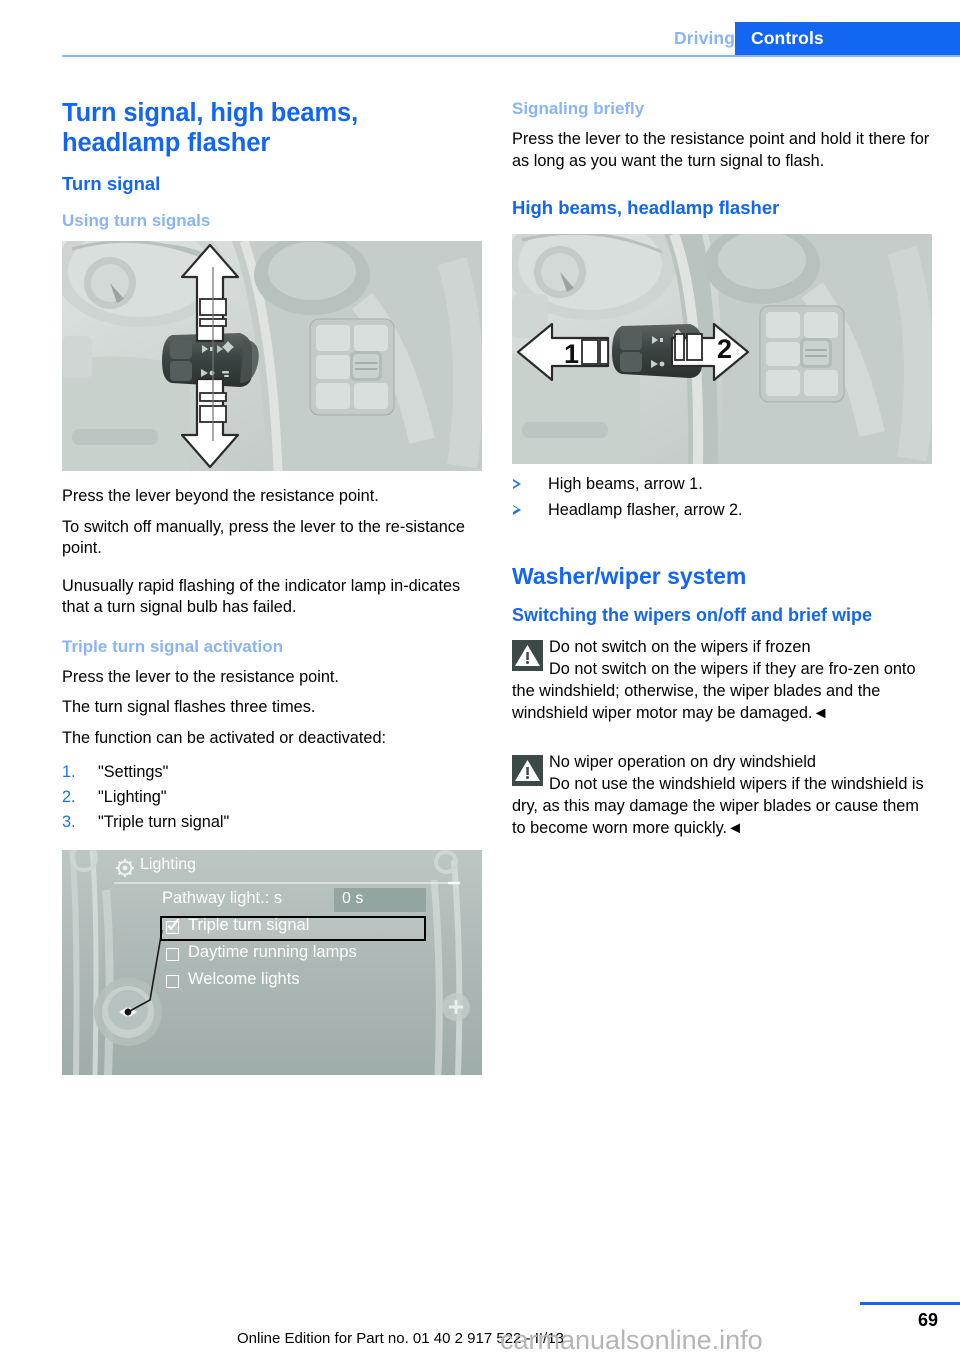  I want to click on warning-title: No wiper operation on dry windshield, so click(682, 762).